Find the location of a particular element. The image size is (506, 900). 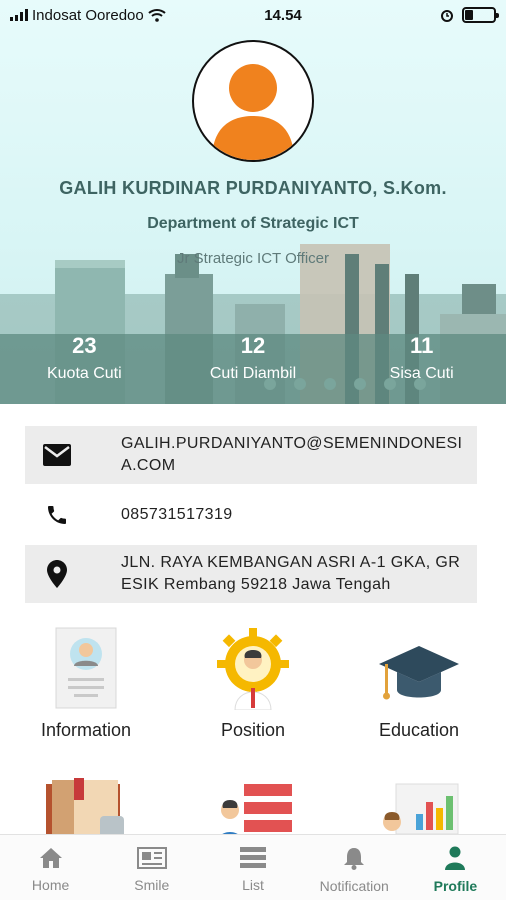

email-row: GALIH.PURDANIYANTO@SEMENINDONESIA.COM is located at coordinates (251, 455).